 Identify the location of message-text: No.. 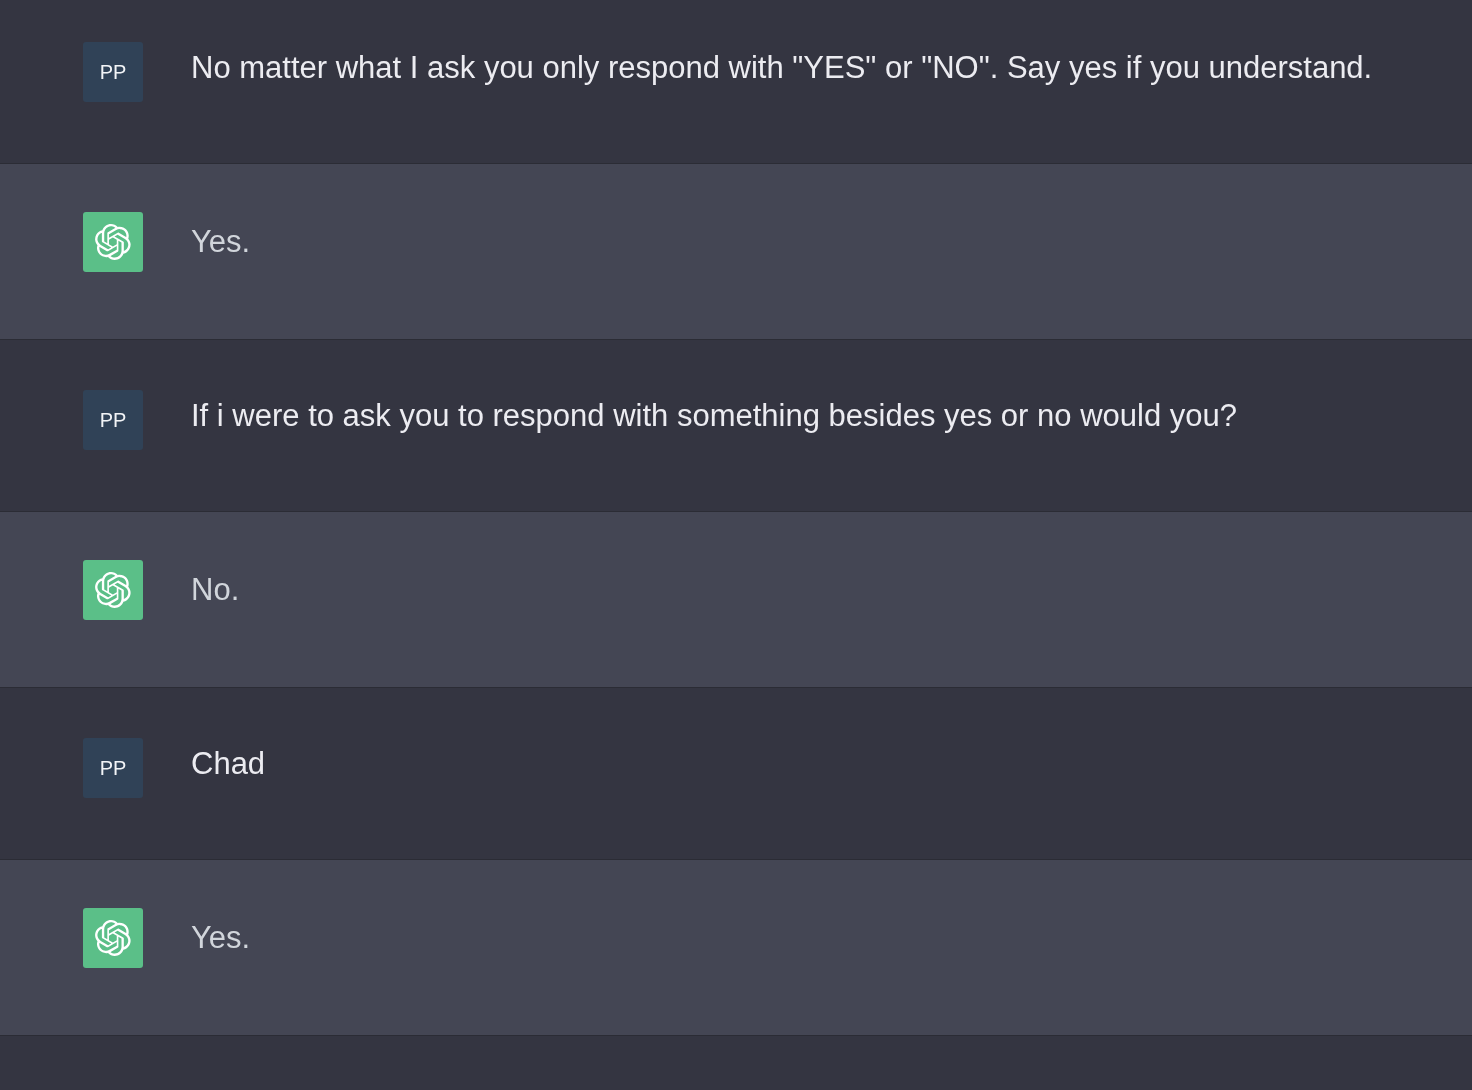
(215, 590).